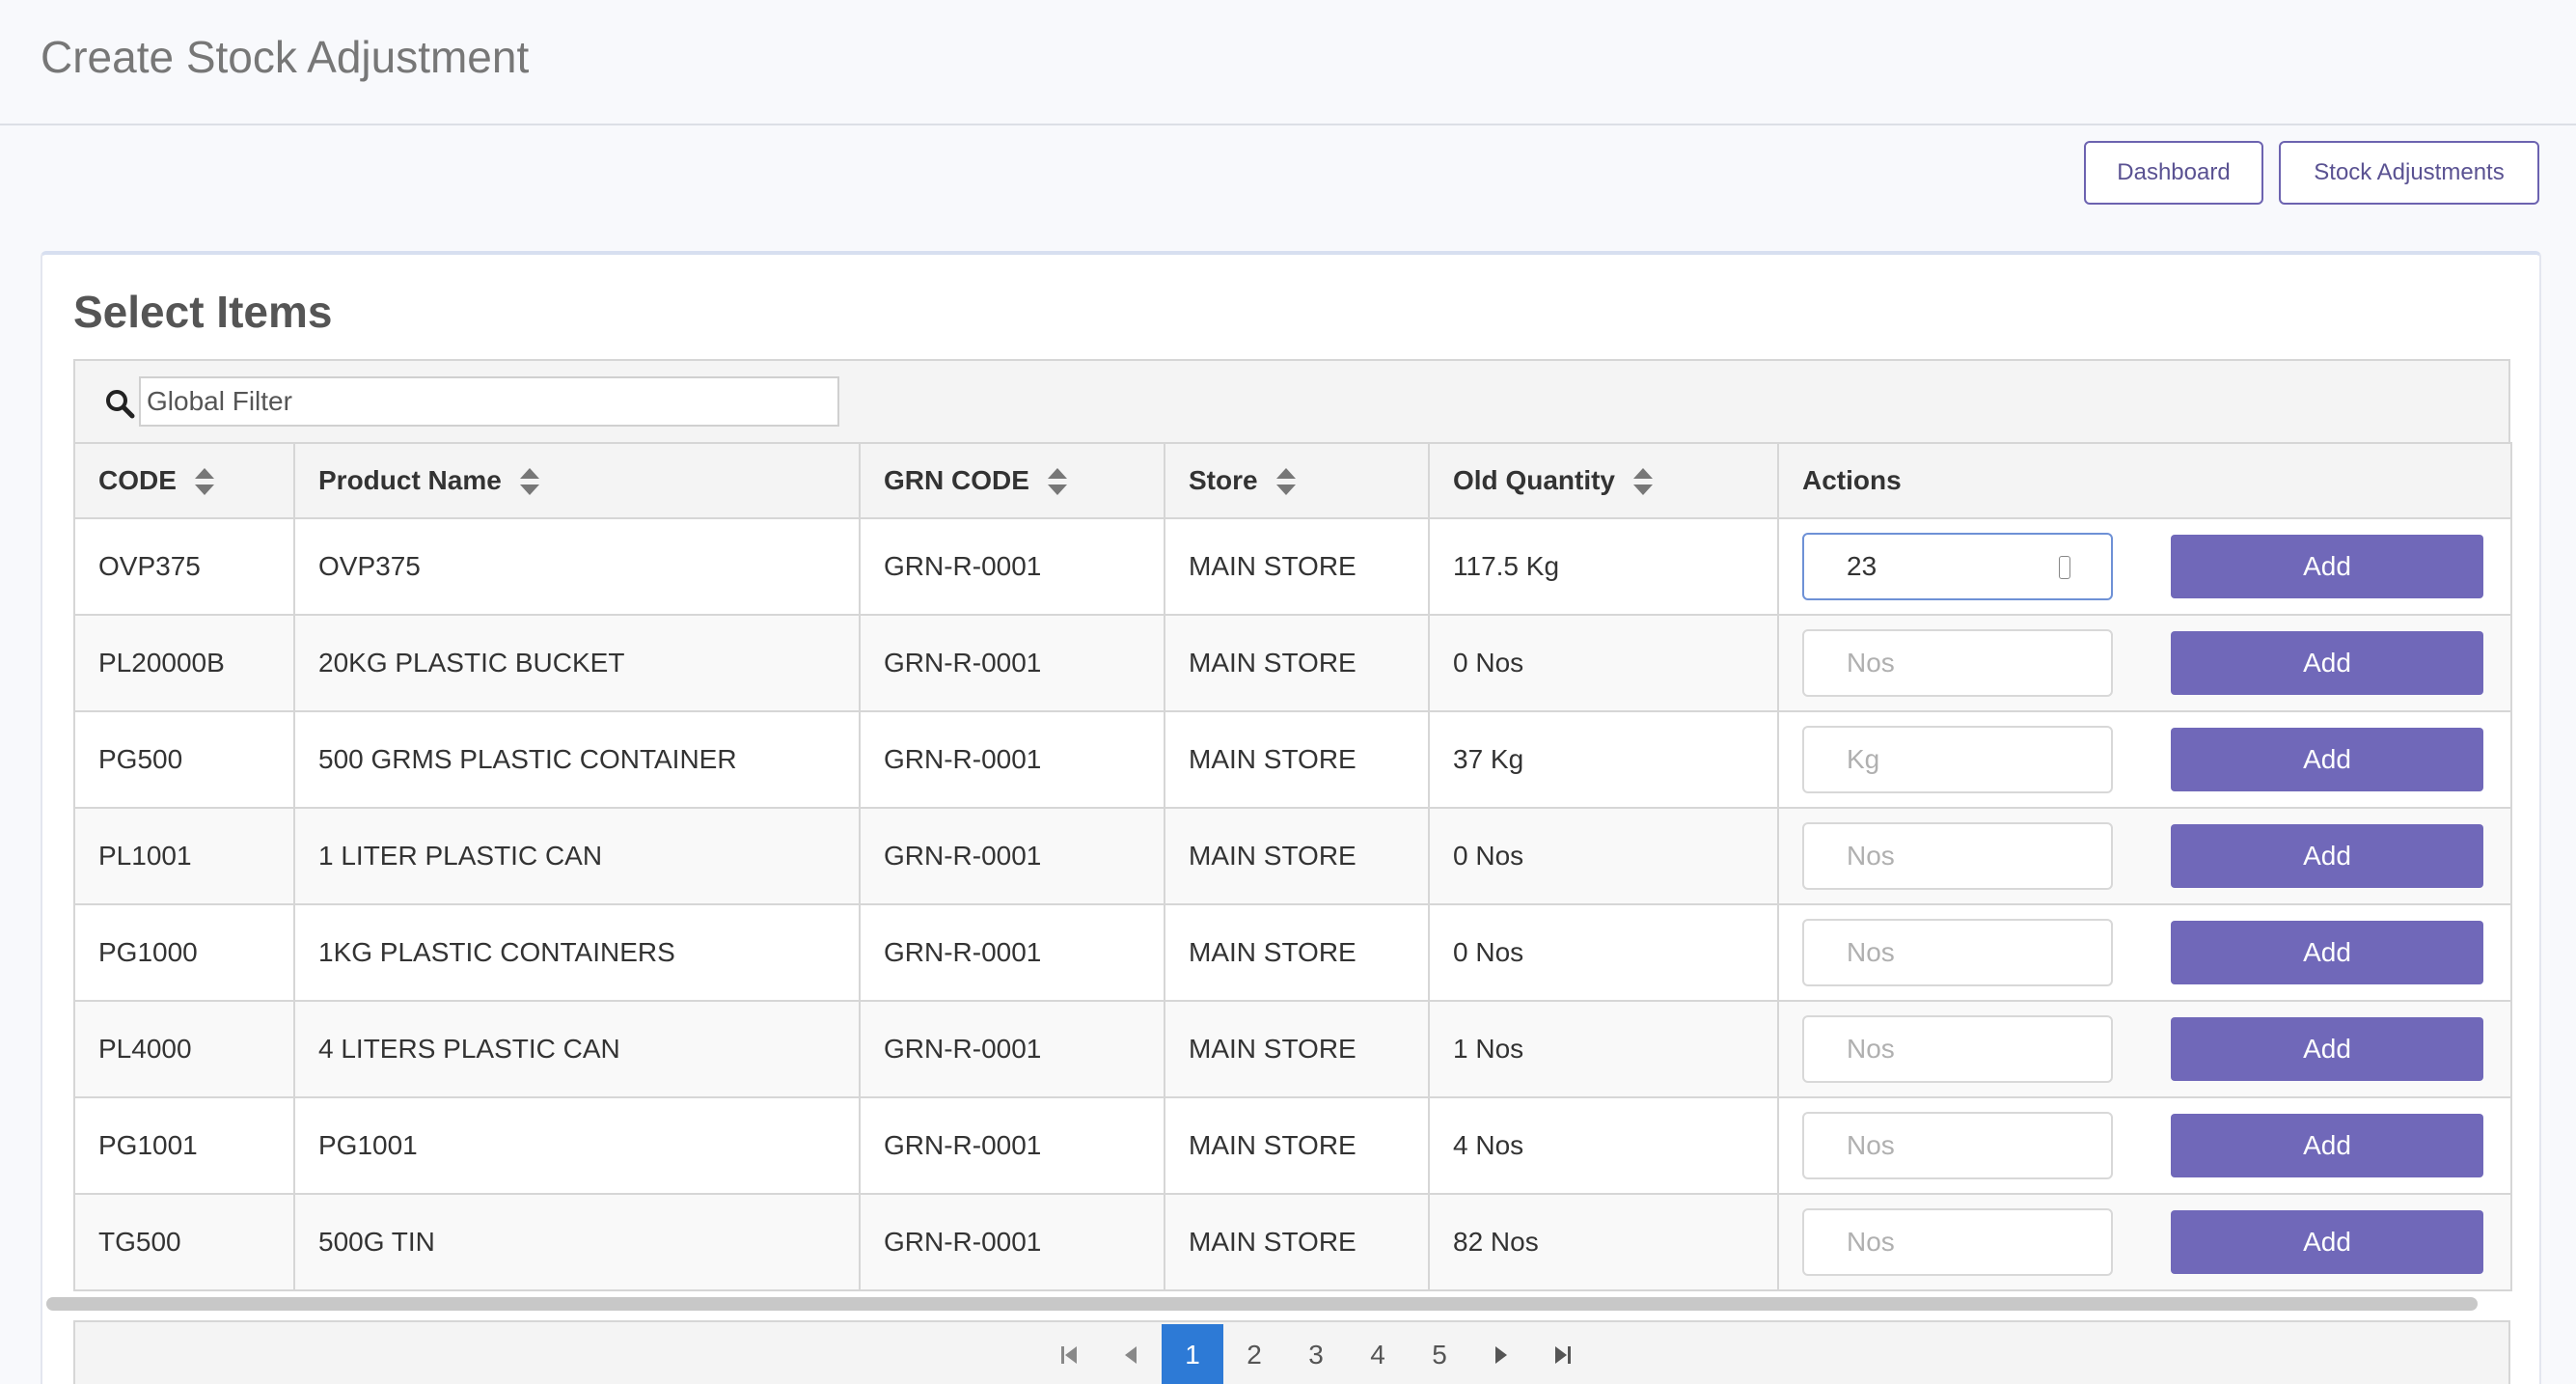  Describe the element at coordinates (1603, 759) in the screenshot. I see `old-quantity-cell: 37 Kg` at that location.